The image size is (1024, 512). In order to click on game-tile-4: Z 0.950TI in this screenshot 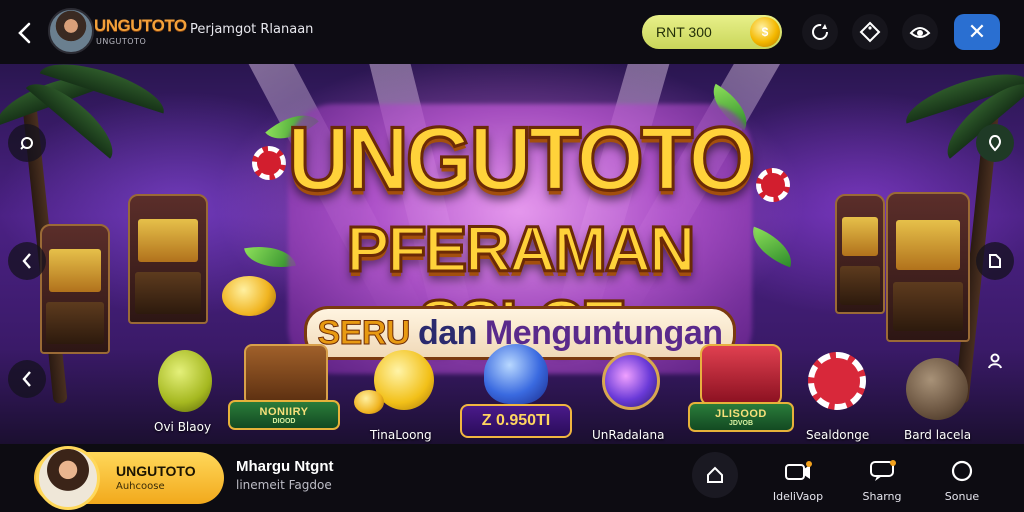, I will do `click(517, 392)`.